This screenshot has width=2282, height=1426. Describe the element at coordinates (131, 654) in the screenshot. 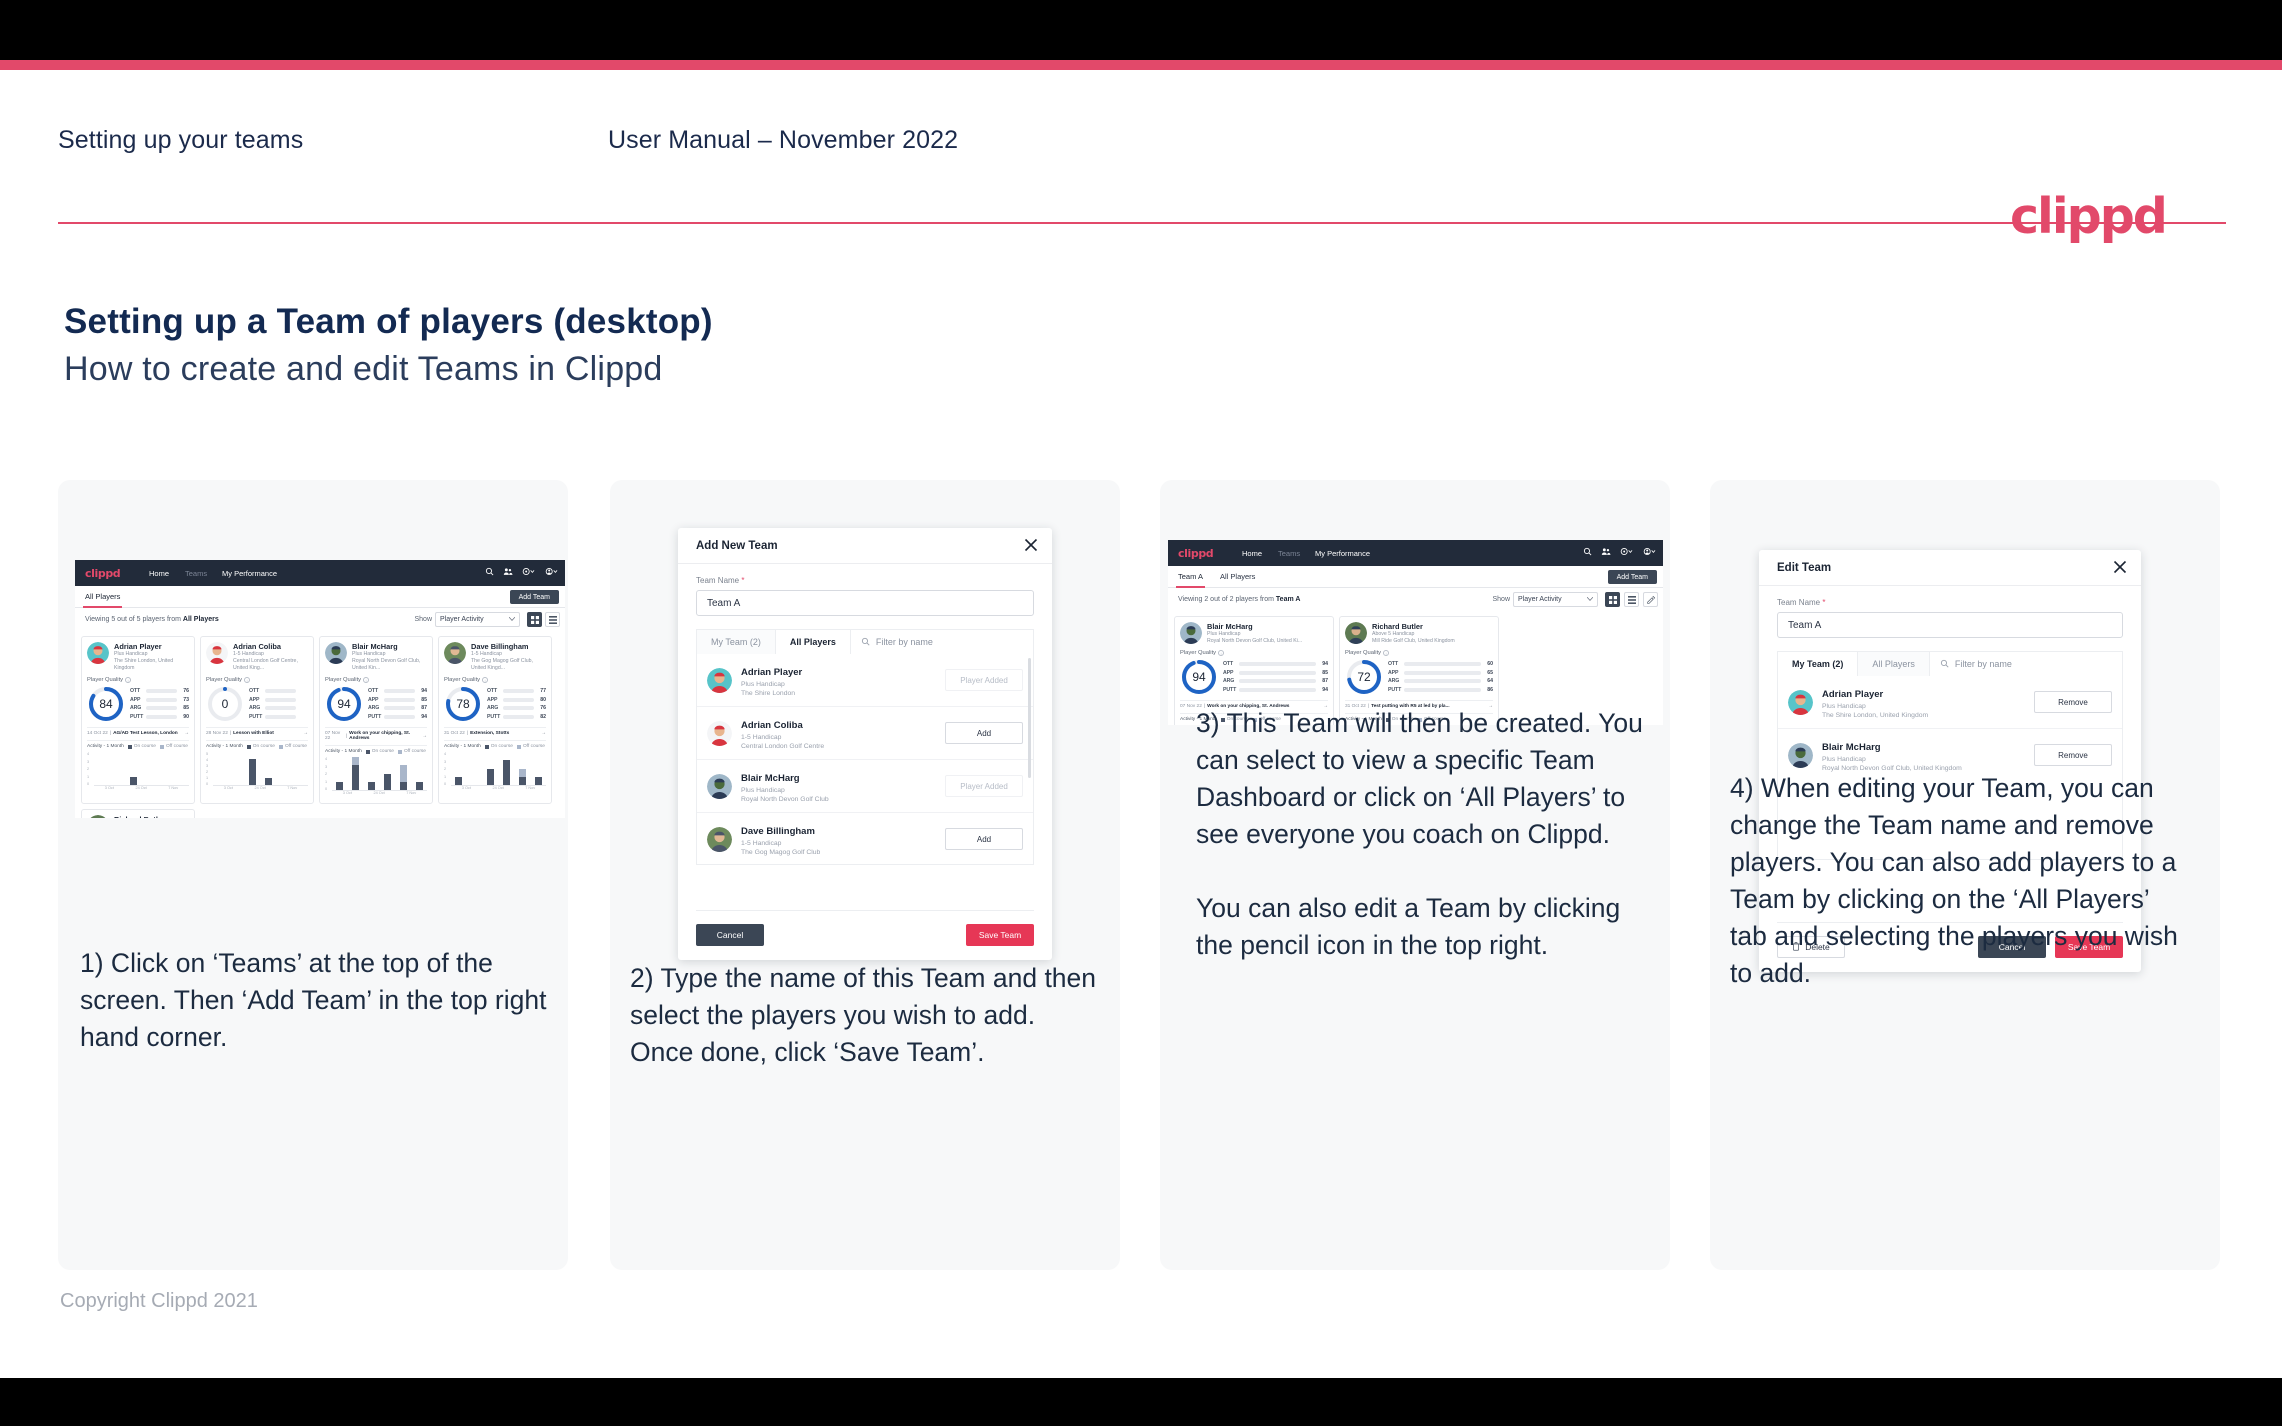

I see `player-handicap: Plus Handicap` at that location.